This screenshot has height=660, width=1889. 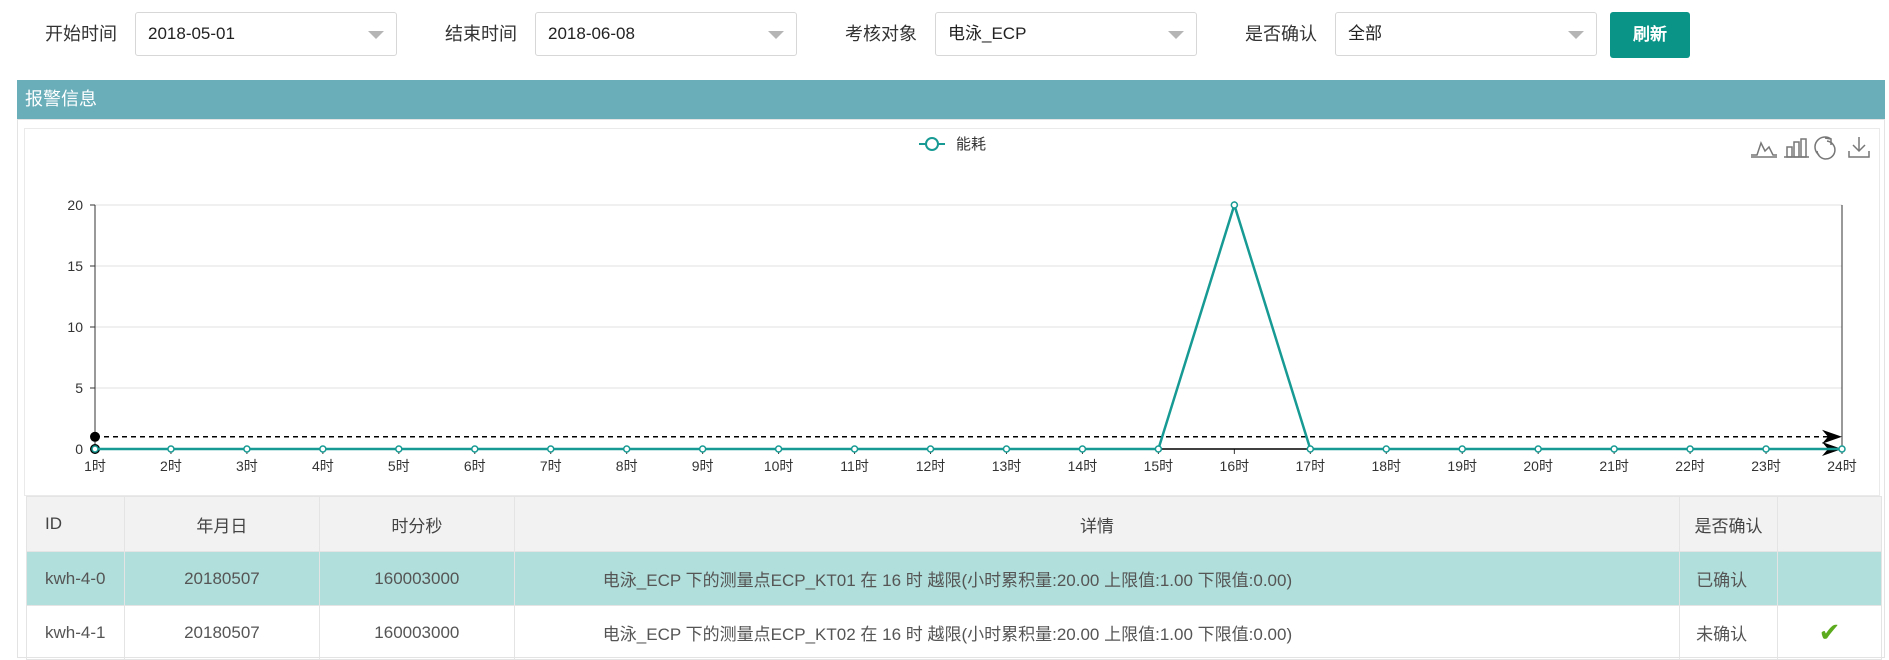 What do you see at coordinates (881, 34) in the screenshot?
I see `target-label: 考核对象` at bounding box center [881, 34].